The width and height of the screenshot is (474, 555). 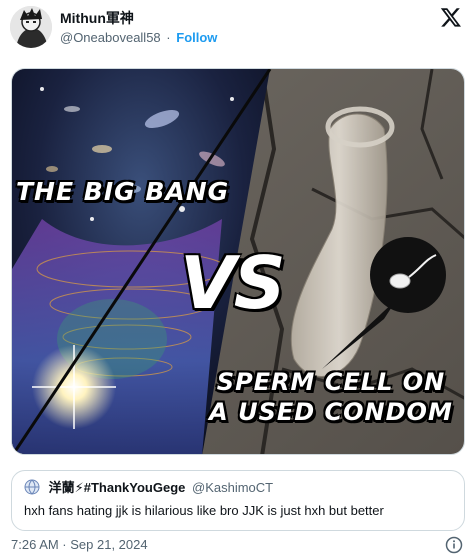 What do you see at coordinates (196, 37) in the screenshot?
I see `follow-link: Follow` at bounding box center [196, 37].